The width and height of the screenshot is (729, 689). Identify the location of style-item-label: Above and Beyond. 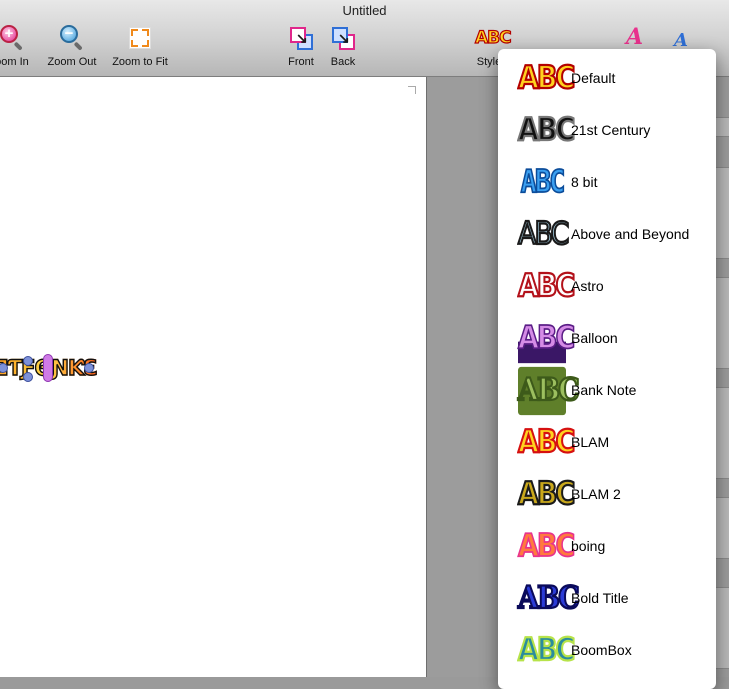
(630, 234).